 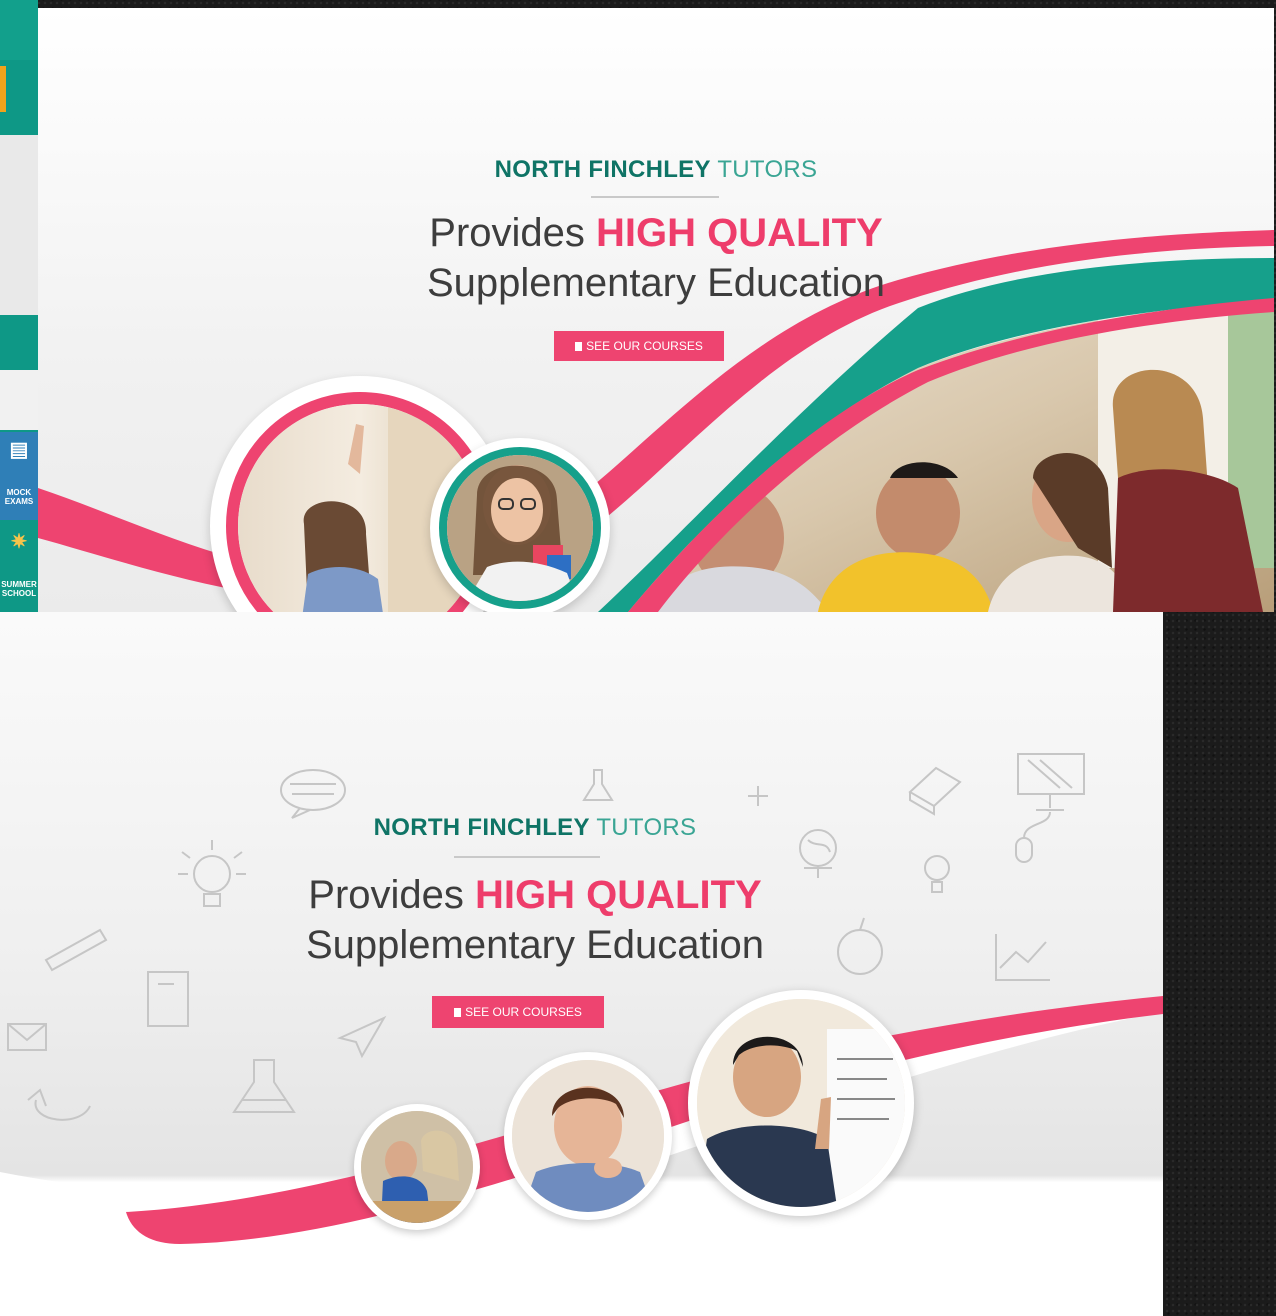 What do you see at coordinates (588, 1136) in the screenshot?
I see `boy-thinking-photo` at bounding box center [588, 1136].